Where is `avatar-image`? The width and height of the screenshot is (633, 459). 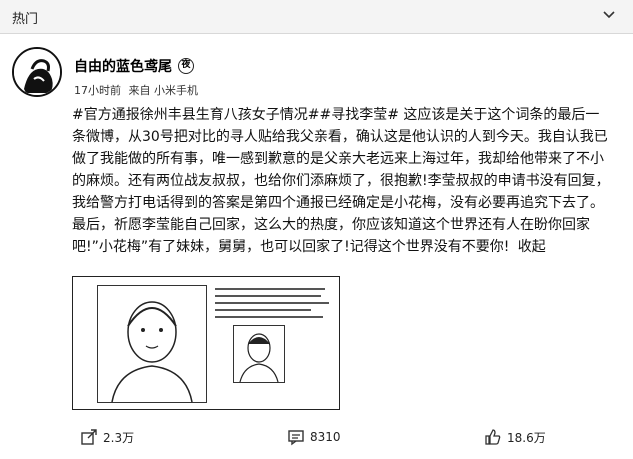
avatar-image is located at coordinates (37, 72).